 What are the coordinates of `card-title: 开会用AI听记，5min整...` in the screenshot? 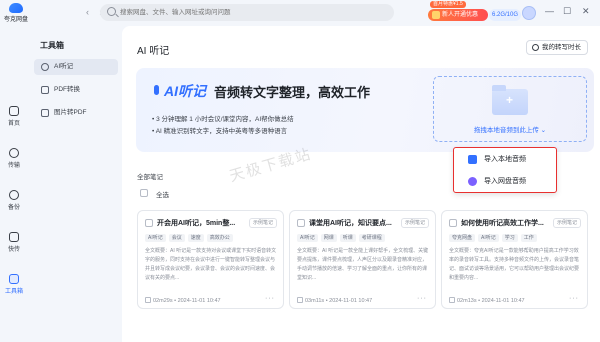 It's located at (196, 223).